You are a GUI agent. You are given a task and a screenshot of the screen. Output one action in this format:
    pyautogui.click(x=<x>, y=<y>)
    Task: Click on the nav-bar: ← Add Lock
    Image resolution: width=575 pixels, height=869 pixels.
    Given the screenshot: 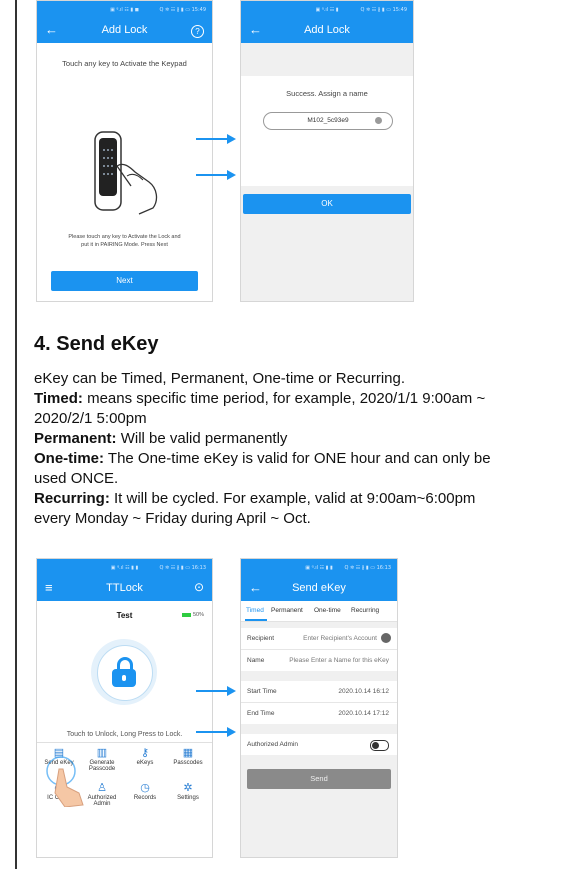 What is the action you would take?
    pyautogui.click(x=327, y=31)
    